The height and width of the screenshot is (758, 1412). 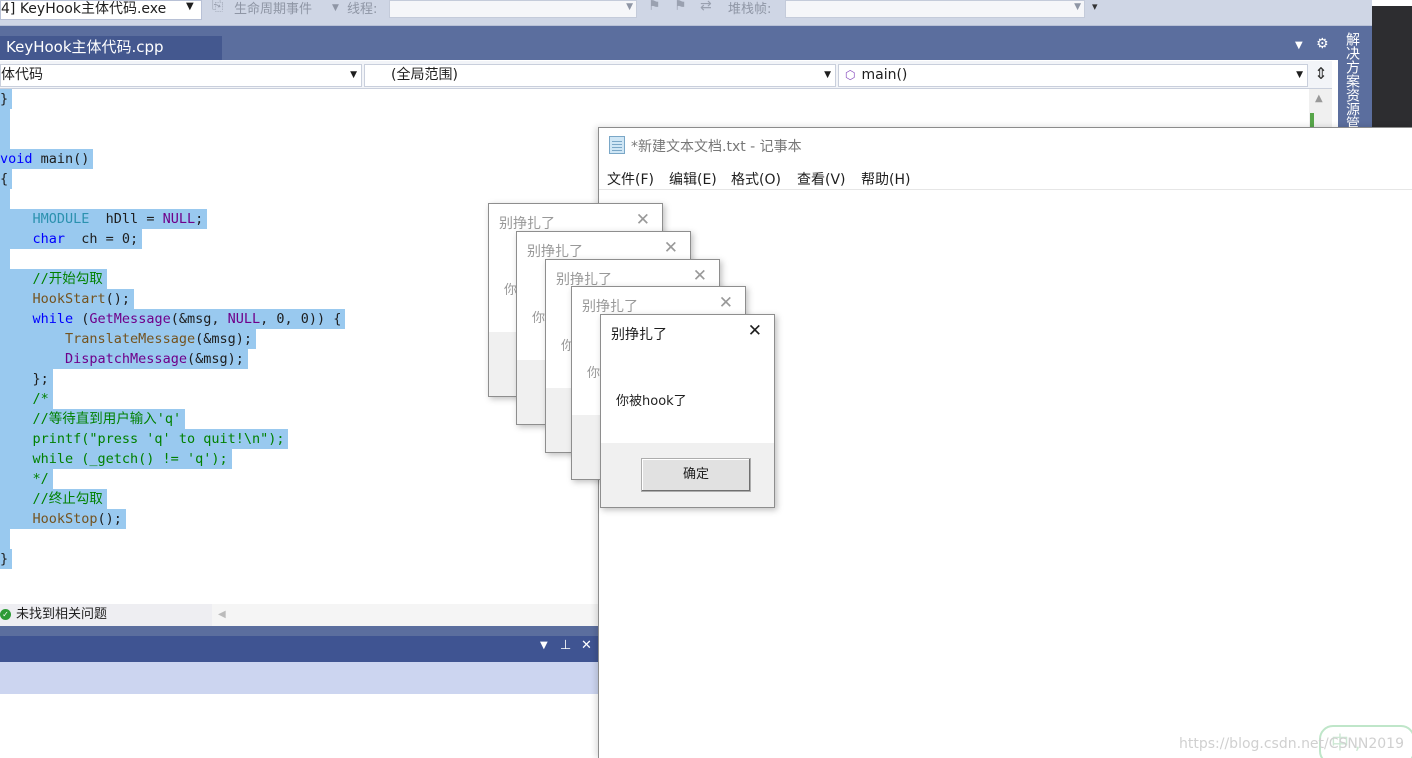 What do you see at coordinates (716, 147) in the screenshot?
I see `notepad-title: *新建文本文档.txt - 记事本` at bounding box center [716, 147].